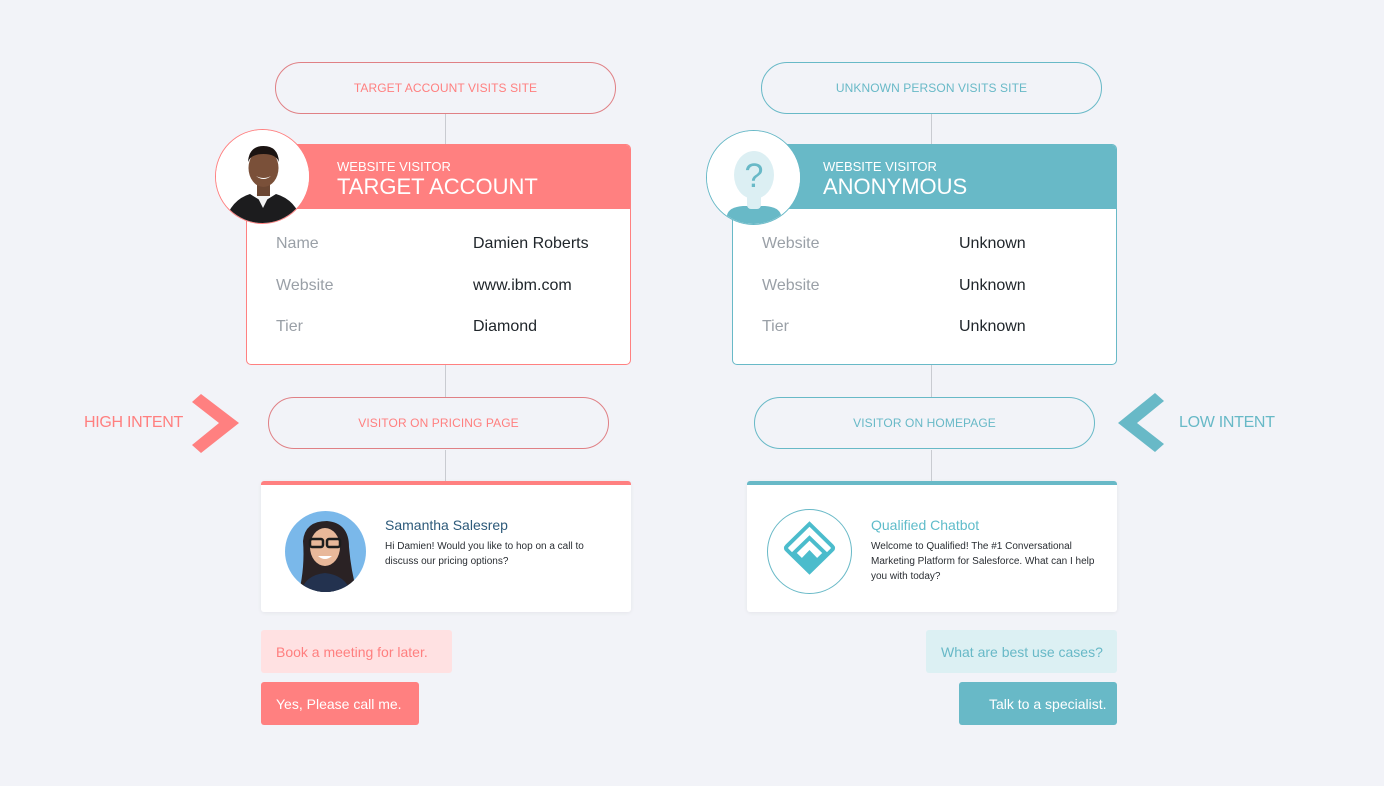 The width and height of the screenshot is (1384, 786). I want to click on detail-value: www.ibm.com, so click(522, 285).